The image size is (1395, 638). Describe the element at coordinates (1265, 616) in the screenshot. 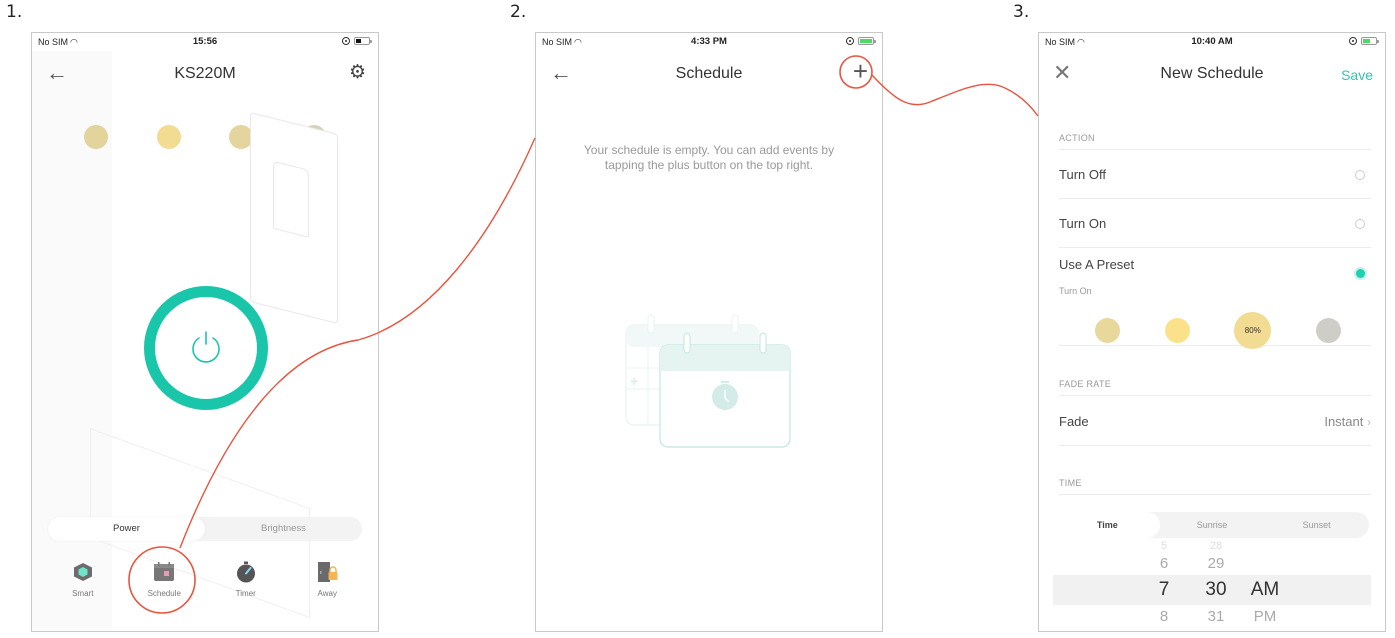

I see `picker-item: PM` at that location.